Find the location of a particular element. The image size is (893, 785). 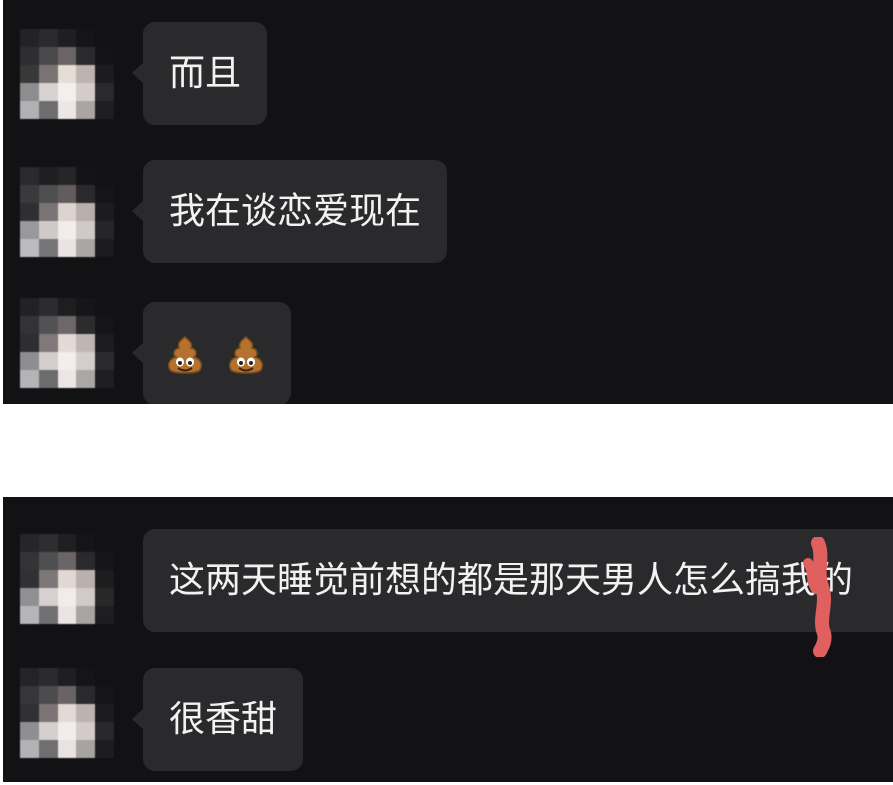

message-text: 这两天睡觉前想的都是那天男人怎么搞我的 is located at coordinates (511, 580).